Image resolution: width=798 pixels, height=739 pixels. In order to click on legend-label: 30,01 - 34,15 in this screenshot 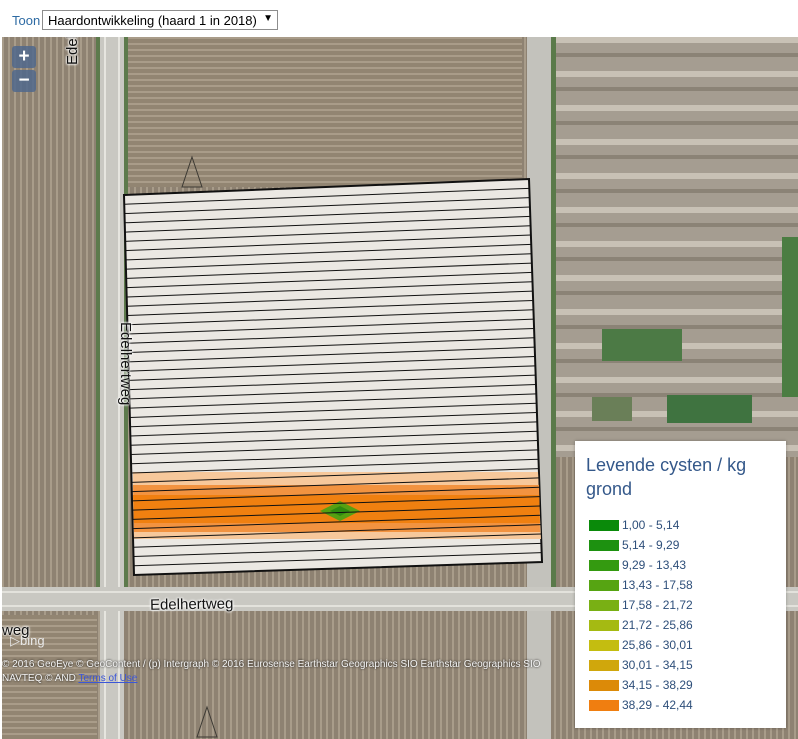, I will do `click(657, 665)`.